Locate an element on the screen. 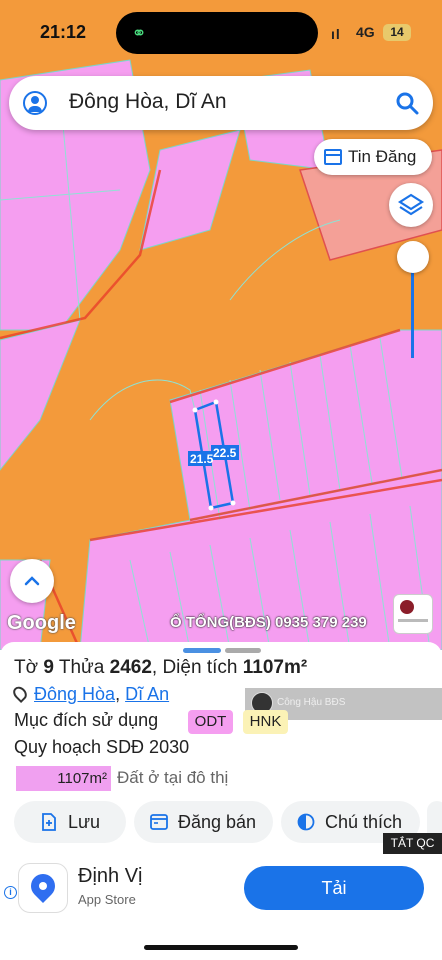 The image size is (442, 960). status-bar: 21:12 ⚭ ıl 4G 14 is located at coordinates (221, 32).